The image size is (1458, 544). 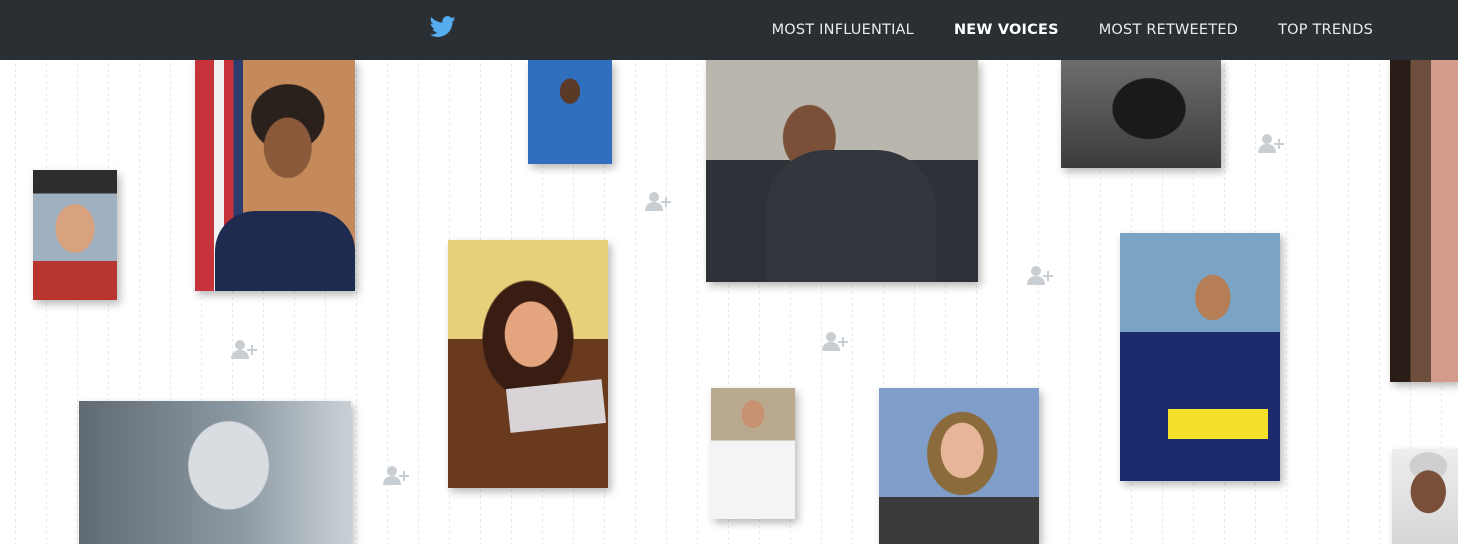 I want to click on twitter-bird-icon, so click(x=443, y=27).